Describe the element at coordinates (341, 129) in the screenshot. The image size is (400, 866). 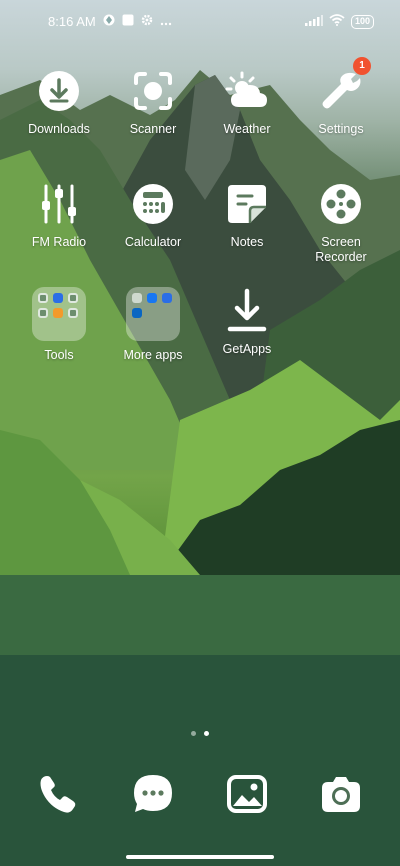
I see `app-label: Settings` at that location.